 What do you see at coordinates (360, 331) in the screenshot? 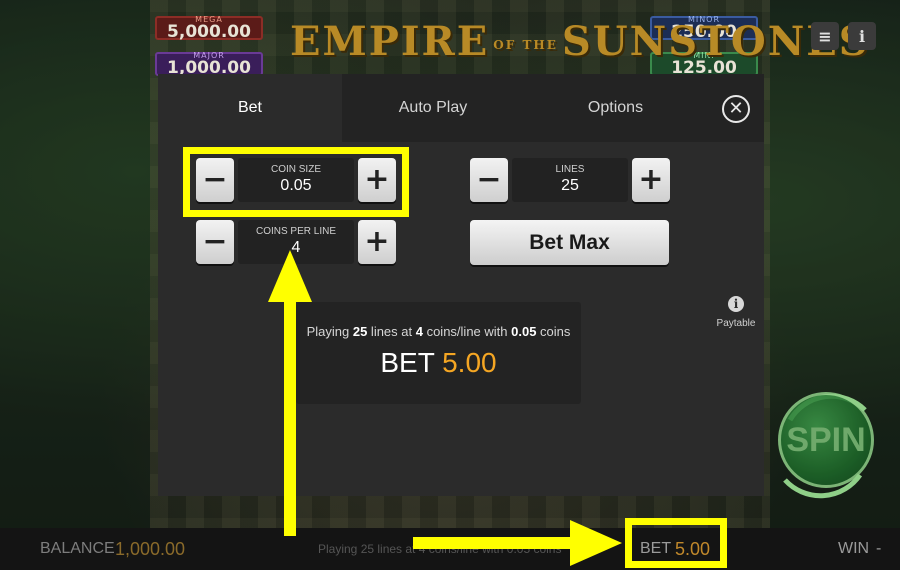
I see `summary-lines-value: 25` at bounding box center [360, 331].